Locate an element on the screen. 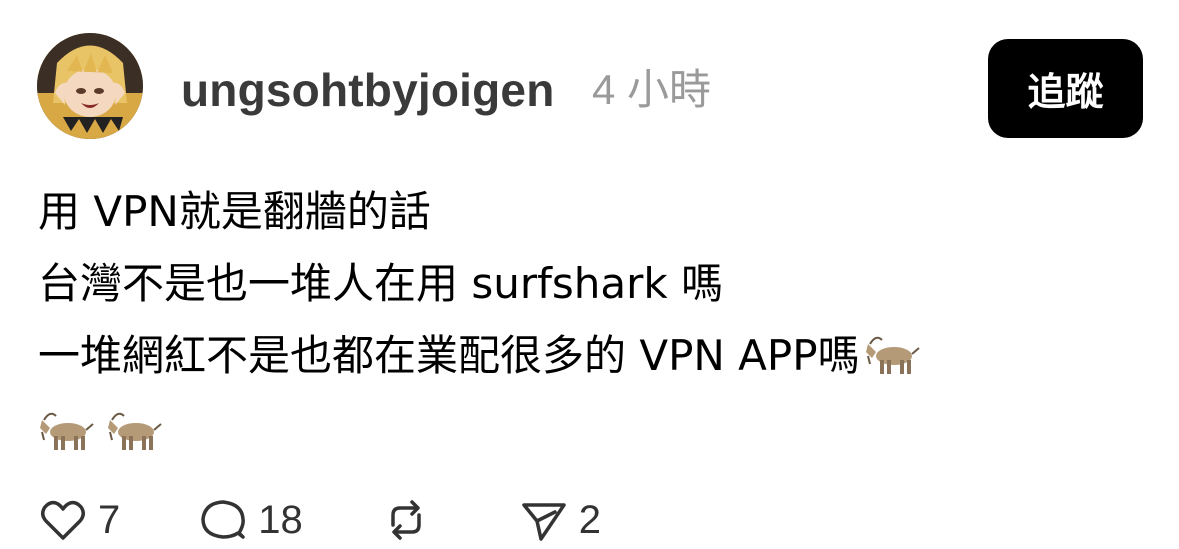  share-button: 2 is located at coordinates (560, 520).